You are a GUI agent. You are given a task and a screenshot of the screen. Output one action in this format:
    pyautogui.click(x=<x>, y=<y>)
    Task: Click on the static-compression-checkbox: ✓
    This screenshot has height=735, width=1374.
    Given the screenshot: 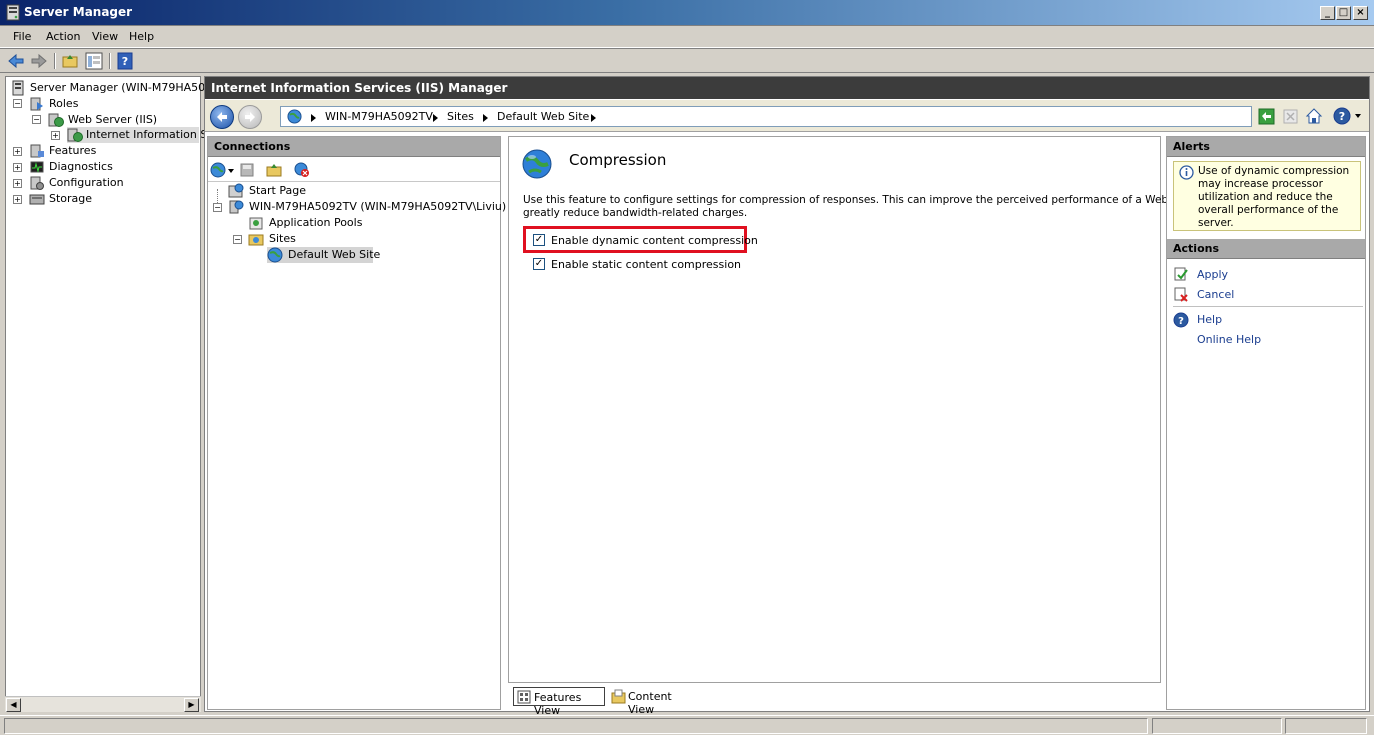 What is the action you would take?
    pyautogui.click(x=539, y=264)
    